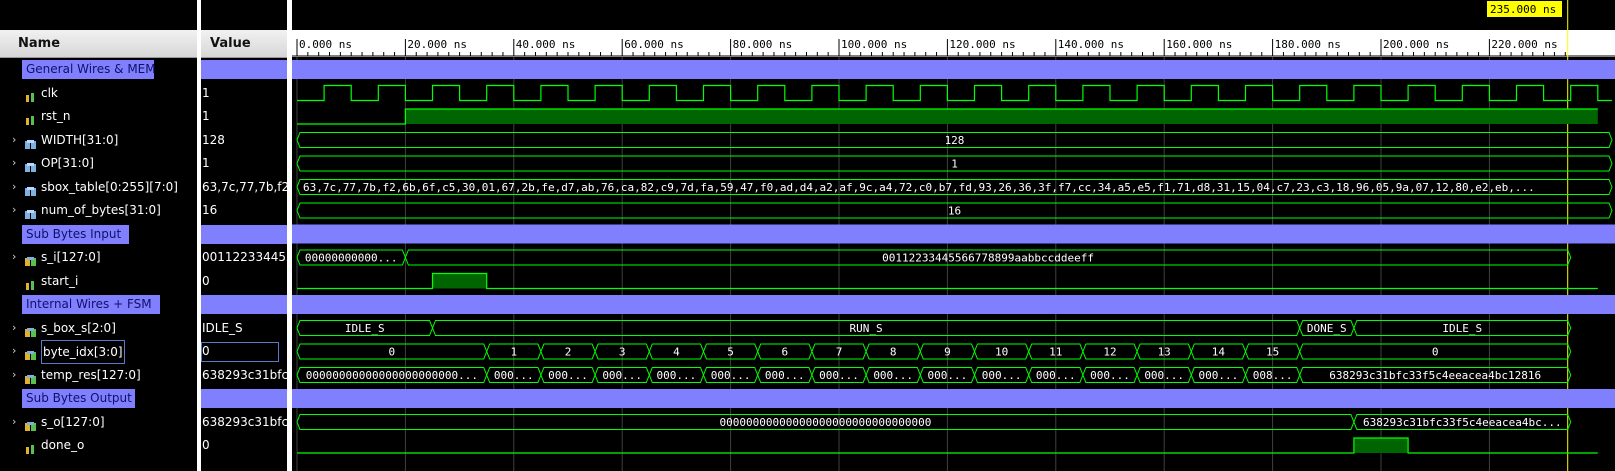  I want to click on group-header-internal-wires-fsm: Internal Wires + FSM, so click(98, 304).